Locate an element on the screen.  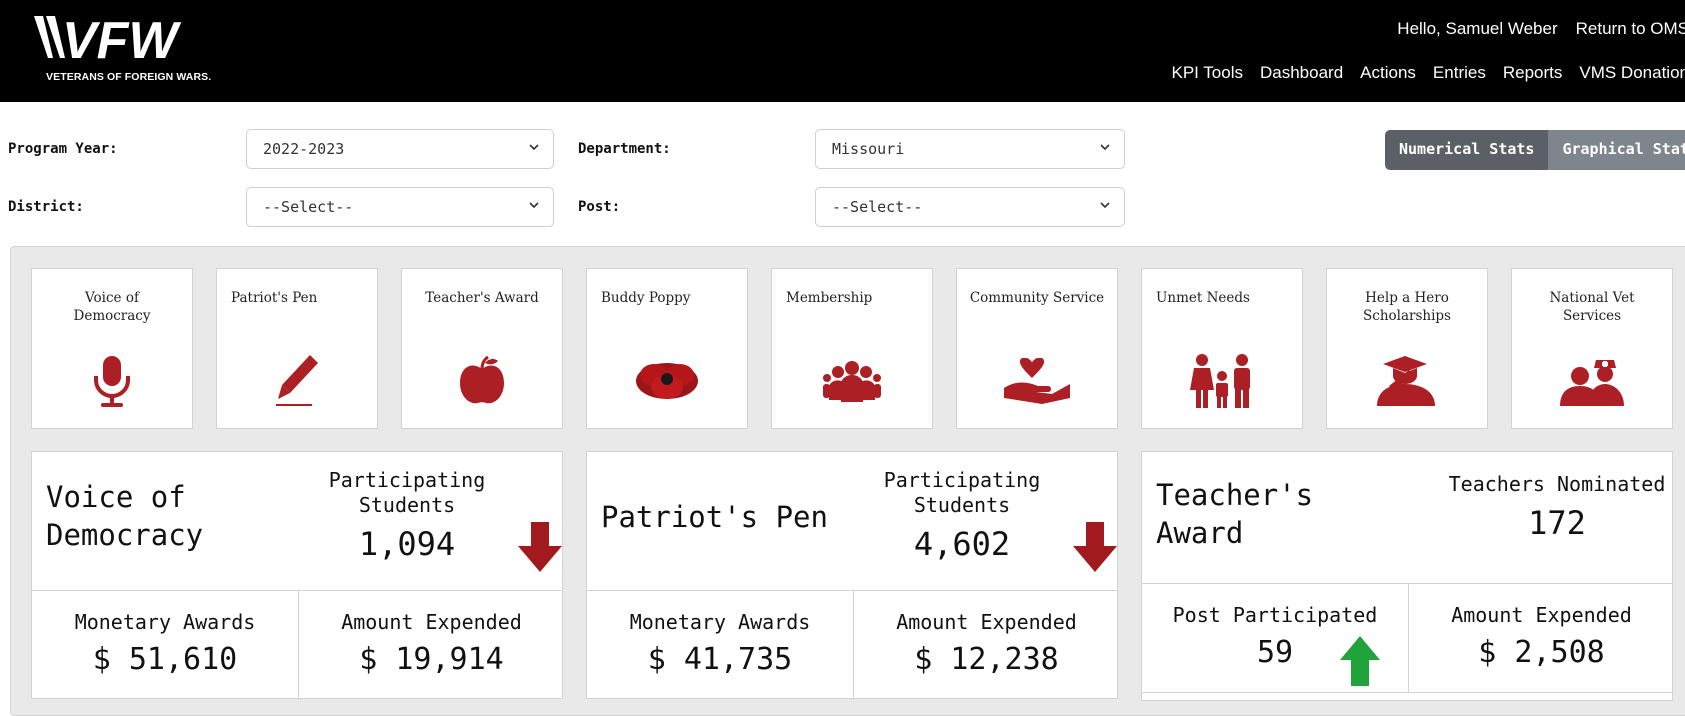
tile-unmet-needs: Unmet Needs is located at coordinates (1222, 348).